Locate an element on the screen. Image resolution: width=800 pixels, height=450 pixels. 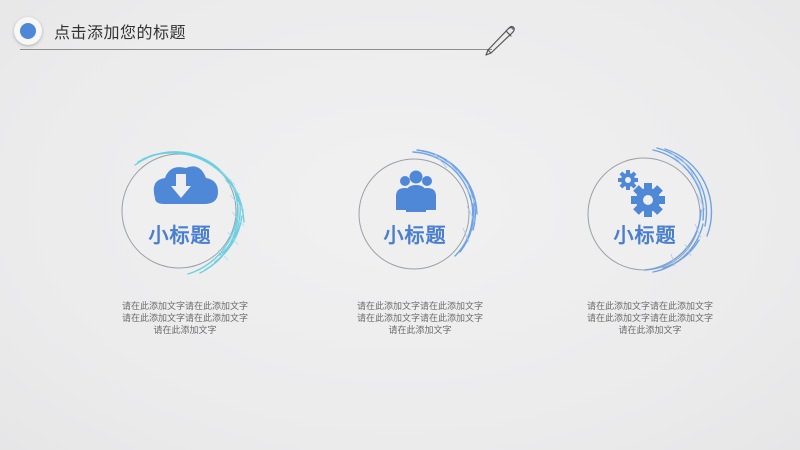
cloud-download-icon is located at coordinates (185, 185).